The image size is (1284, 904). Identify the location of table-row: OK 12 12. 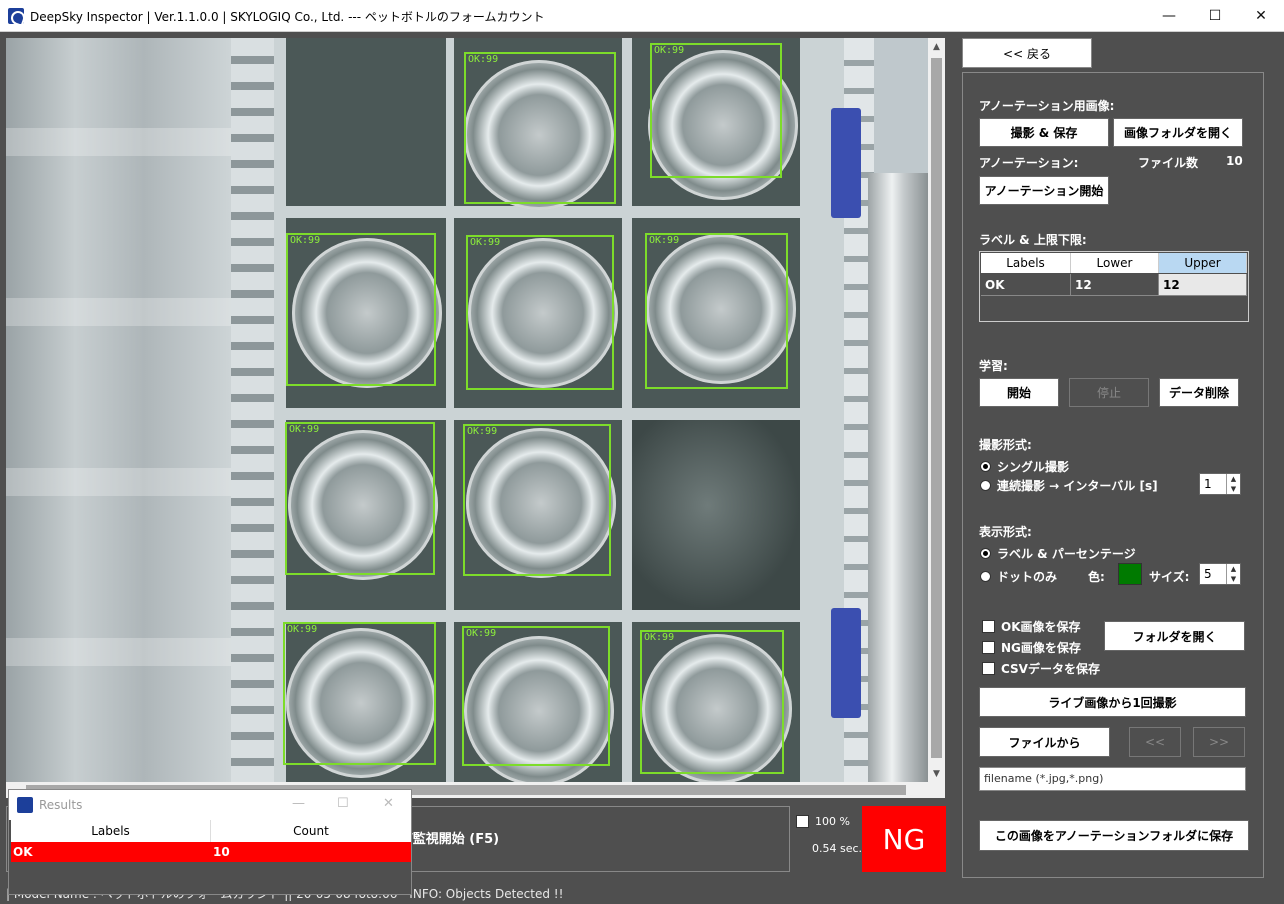
(1114, 285).